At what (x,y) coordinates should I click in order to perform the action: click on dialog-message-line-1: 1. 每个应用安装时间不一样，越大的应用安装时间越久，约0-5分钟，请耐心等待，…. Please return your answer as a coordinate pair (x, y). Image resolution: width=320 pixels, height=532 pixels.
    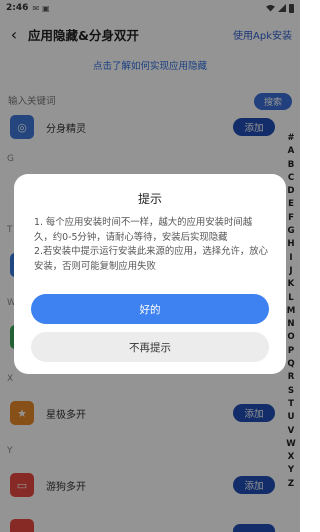
    Looking at the image, I should click on (143, 230).